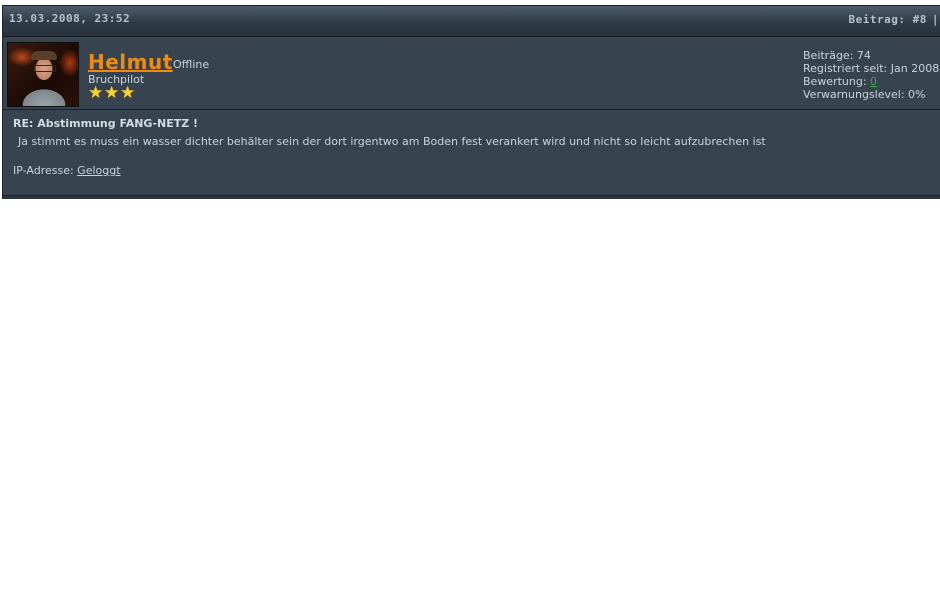 This screenshot has height=605, width=940. Describe the element at coordinates (130, 62) in the screenshot. I see `author-name-link: Helmut` at that location.